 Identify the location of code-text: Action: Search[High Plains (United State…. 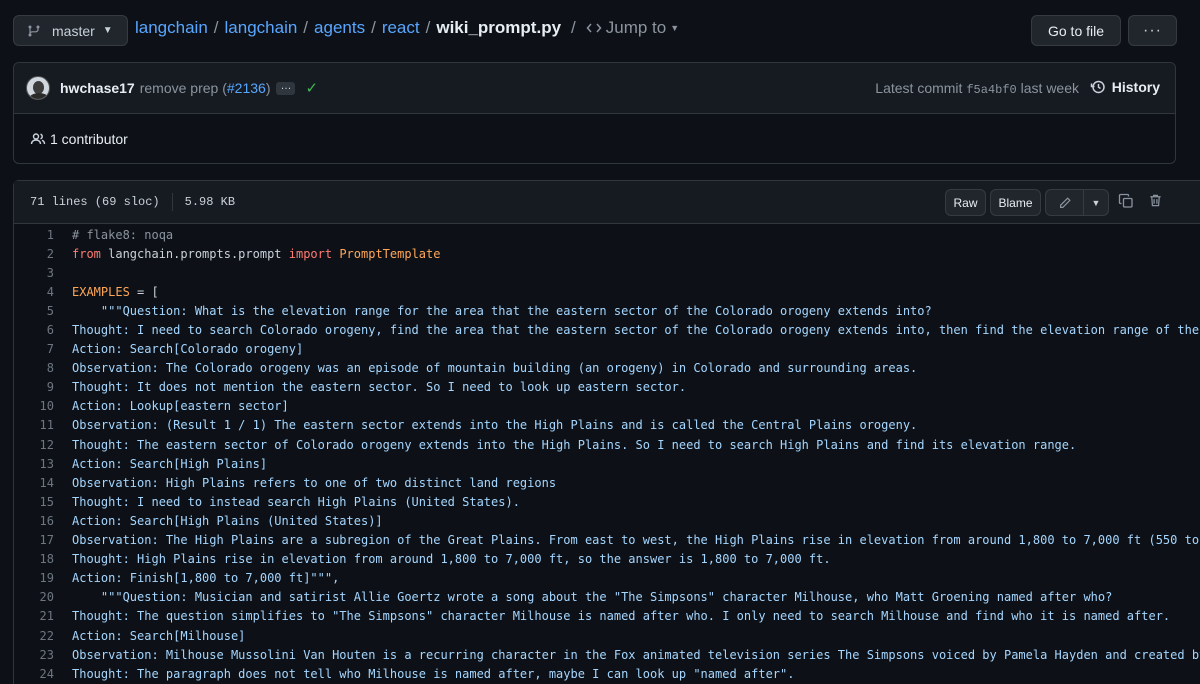
(227, 520).